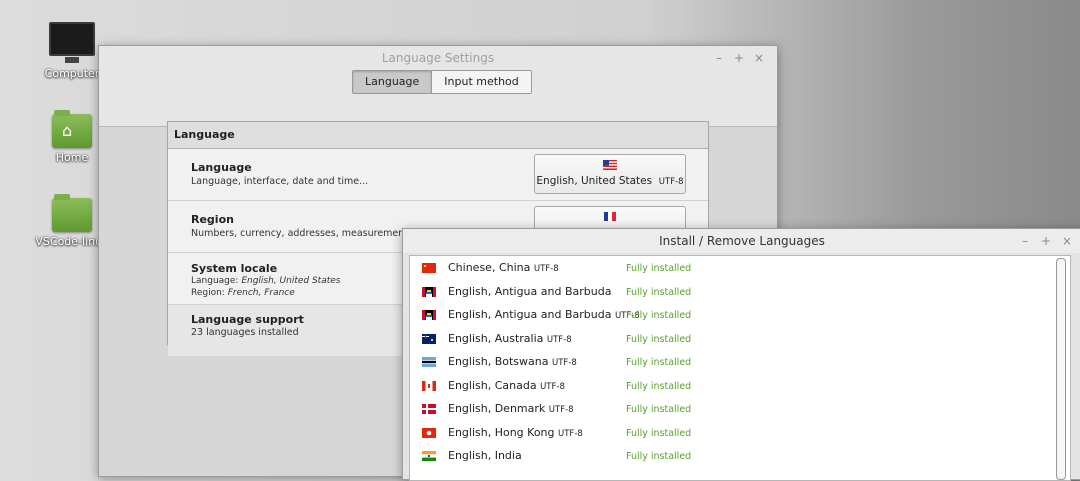  I want to click on language-name: English, Denmark UTF-8, so click(511, 410).